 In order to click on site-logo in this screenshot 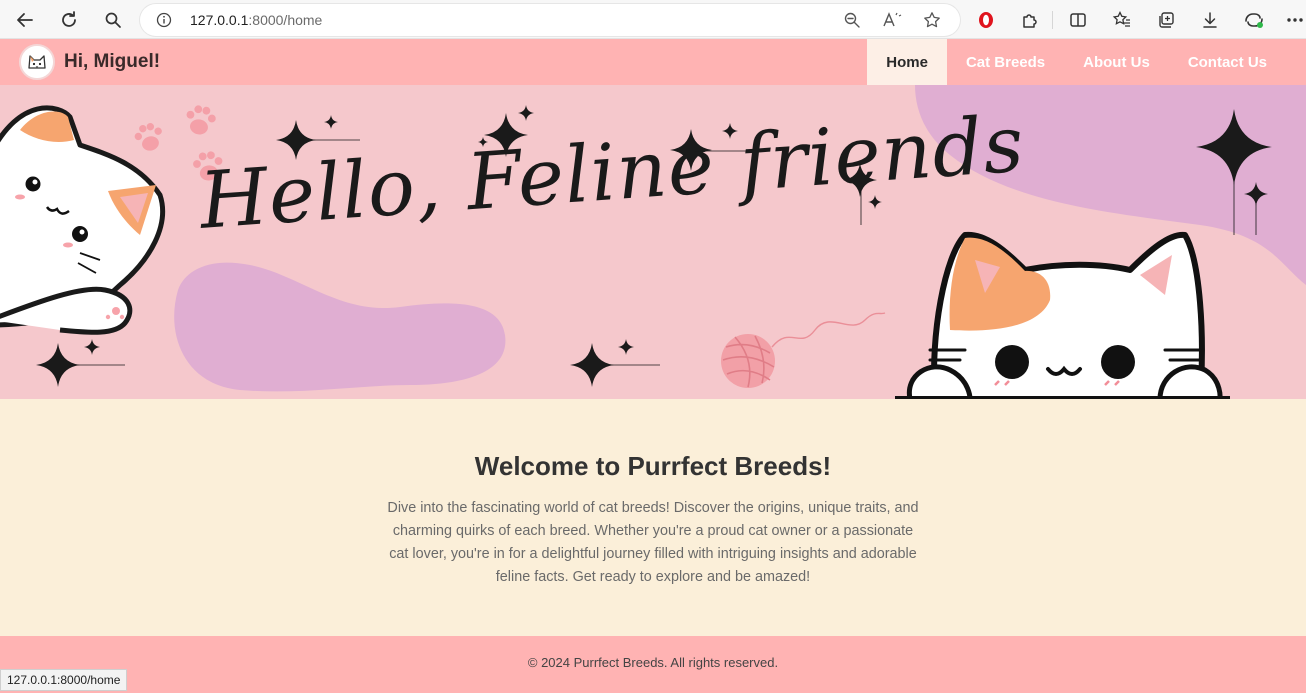, I will do `click(37, 62)`.